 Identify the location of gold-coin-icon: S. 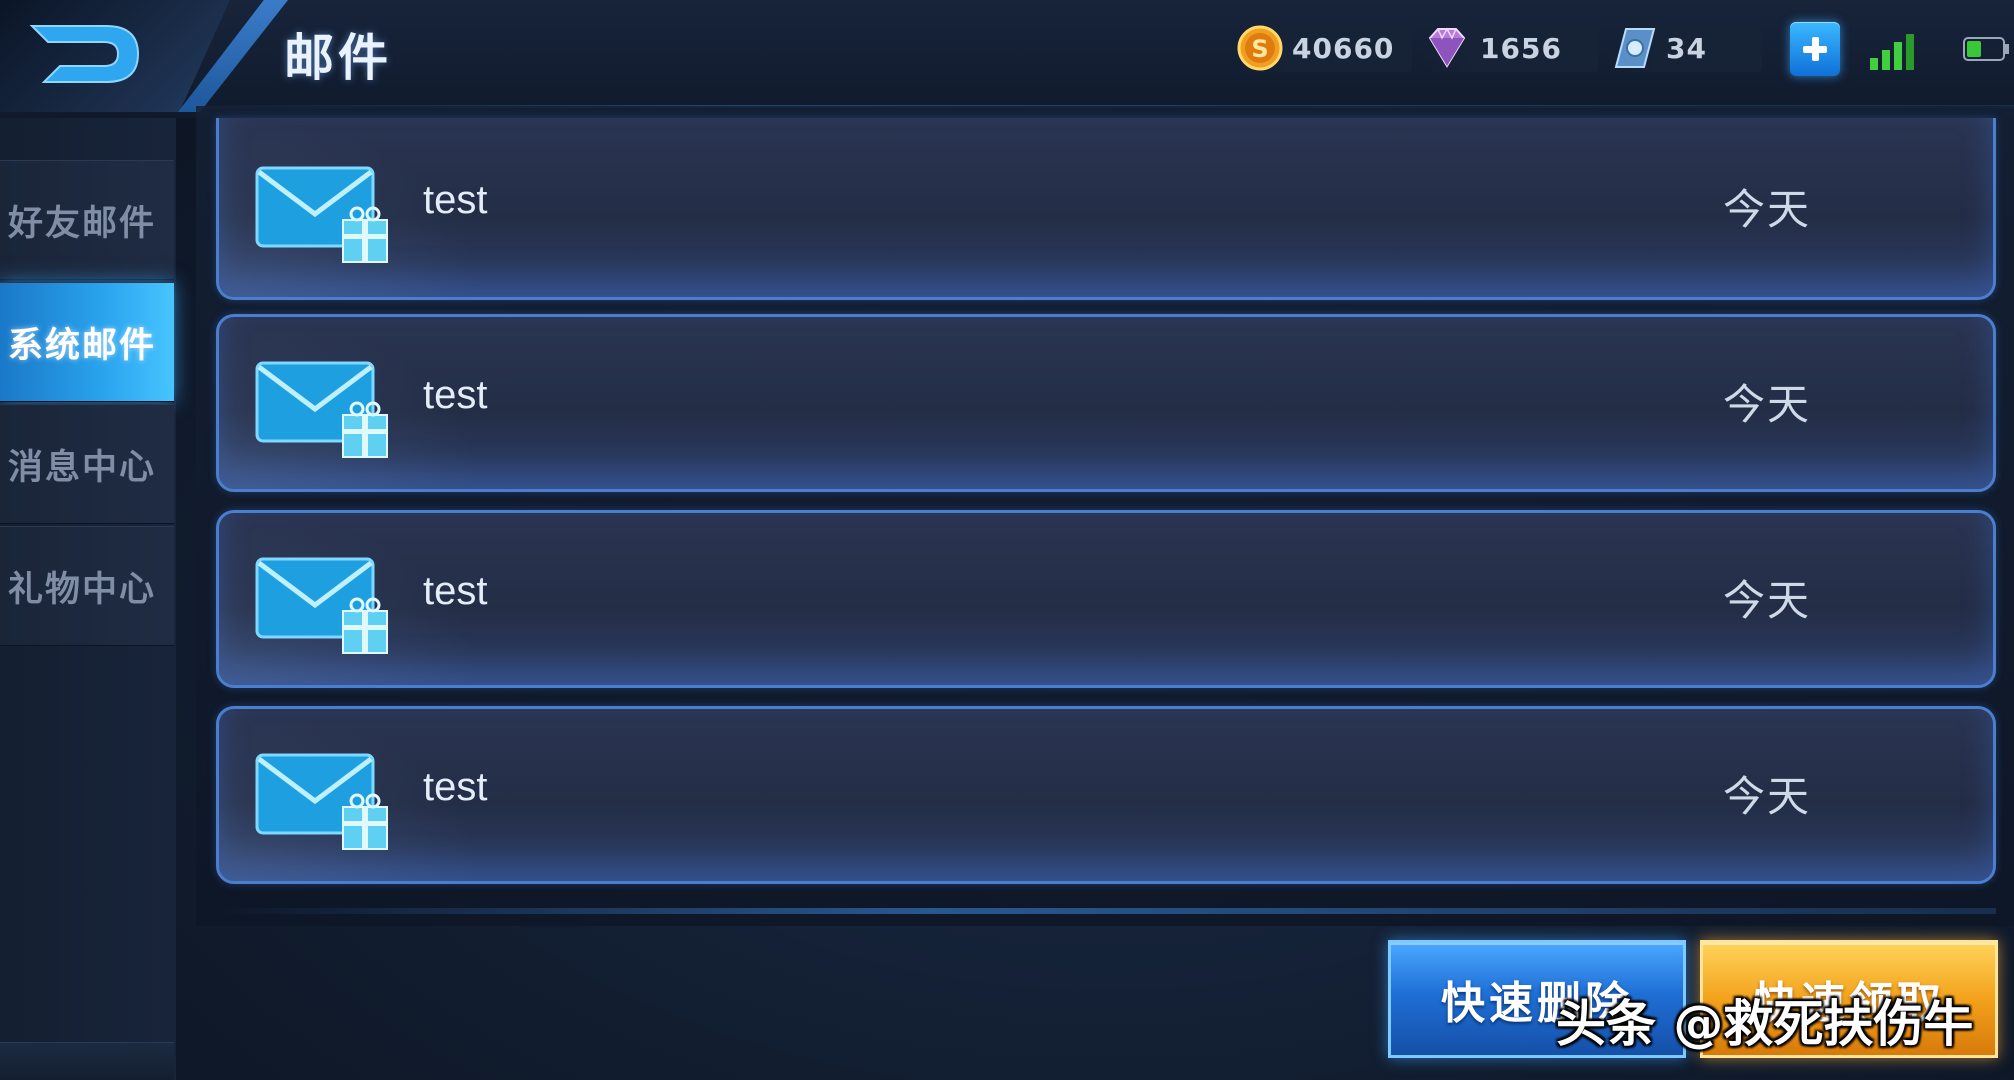
(1260, 48).